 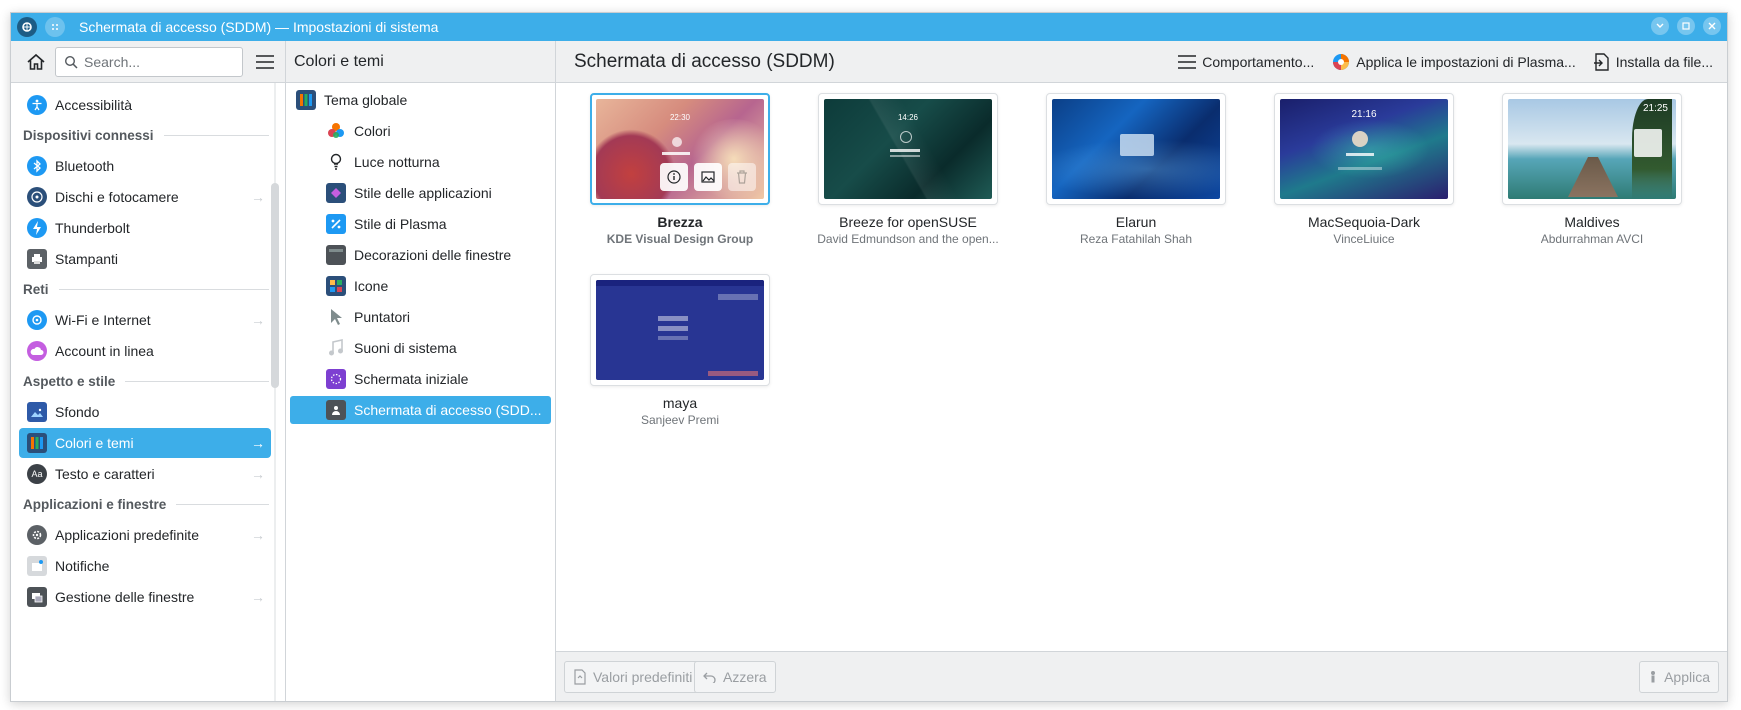 I want to click on theme-preview-image: 14:26, so click(x=908, y=149).